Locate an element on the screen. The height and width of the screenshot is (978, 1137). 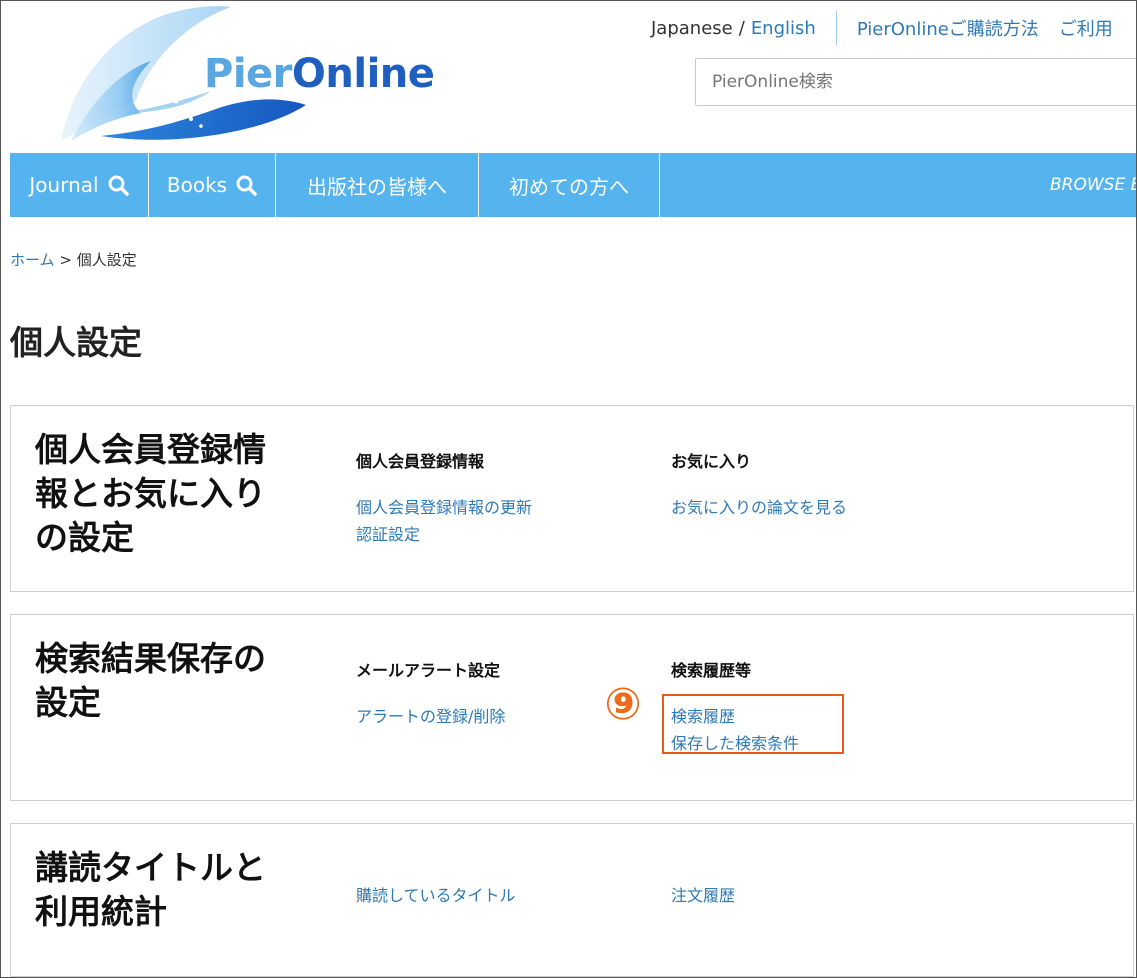
section-title: 検索結果保存の設定 is located at coordinates (150, 680).